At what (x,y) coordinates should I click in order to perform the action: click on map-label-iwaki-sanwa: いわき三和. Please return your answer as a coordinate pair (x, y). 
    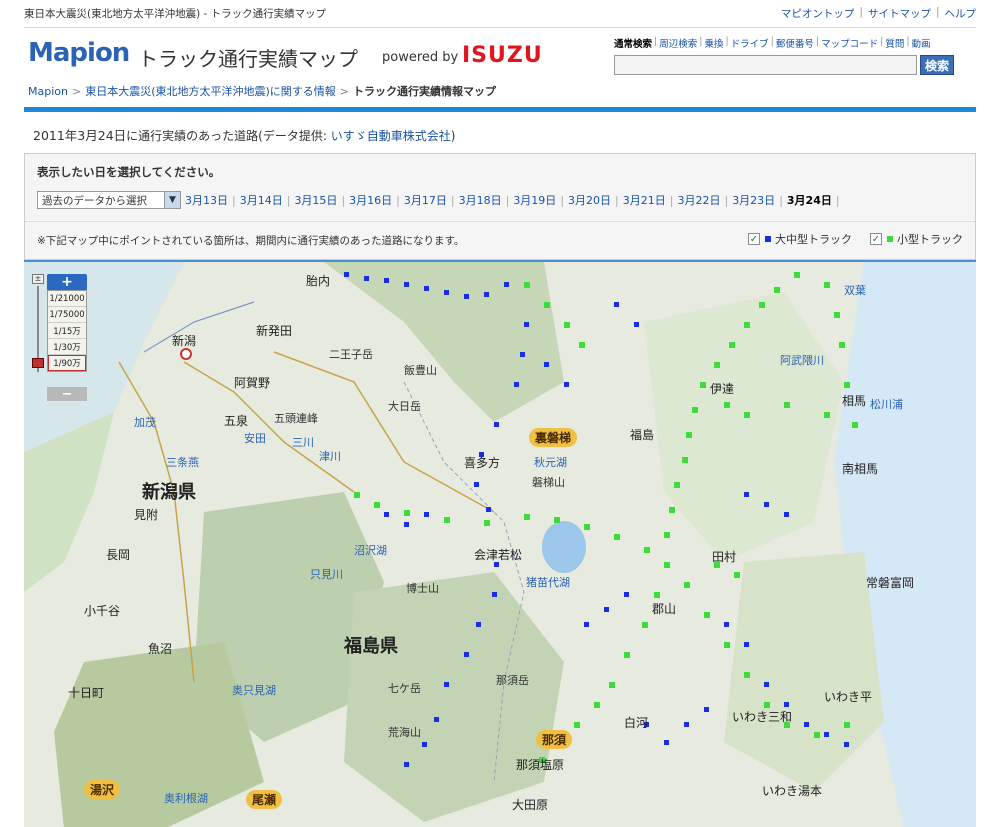
    Looking at the image, I should click on (762, 717).